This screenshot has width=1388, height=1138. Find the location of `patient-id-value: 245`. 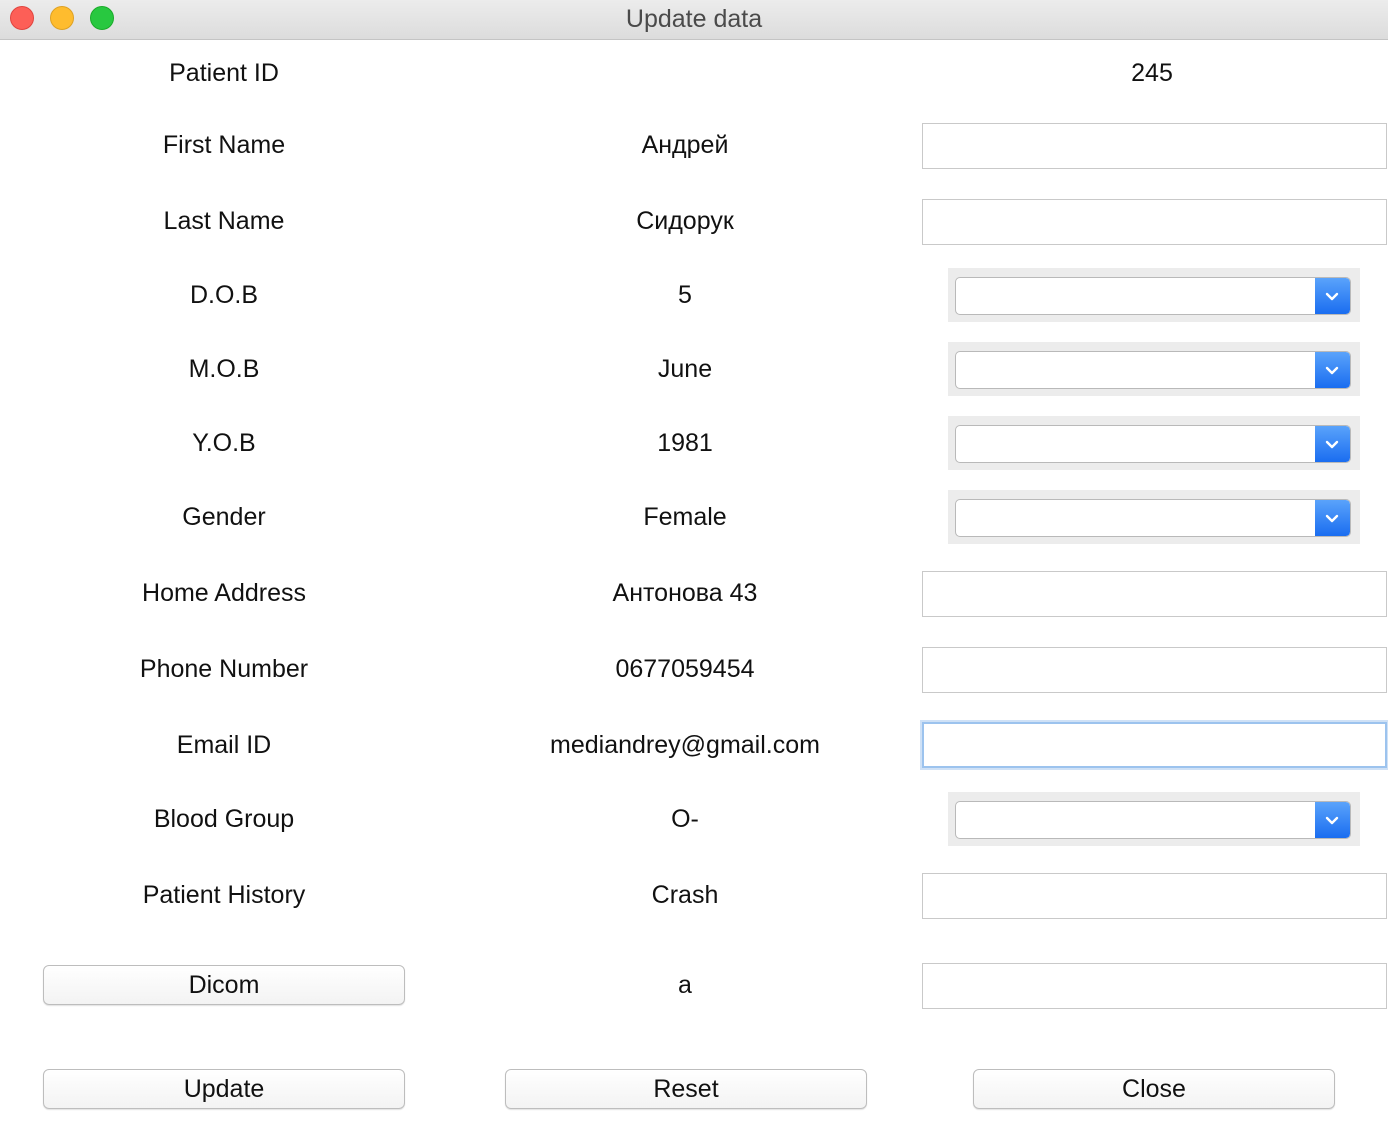

patient-id-value: 245 is located at coordinates (1152, 73).